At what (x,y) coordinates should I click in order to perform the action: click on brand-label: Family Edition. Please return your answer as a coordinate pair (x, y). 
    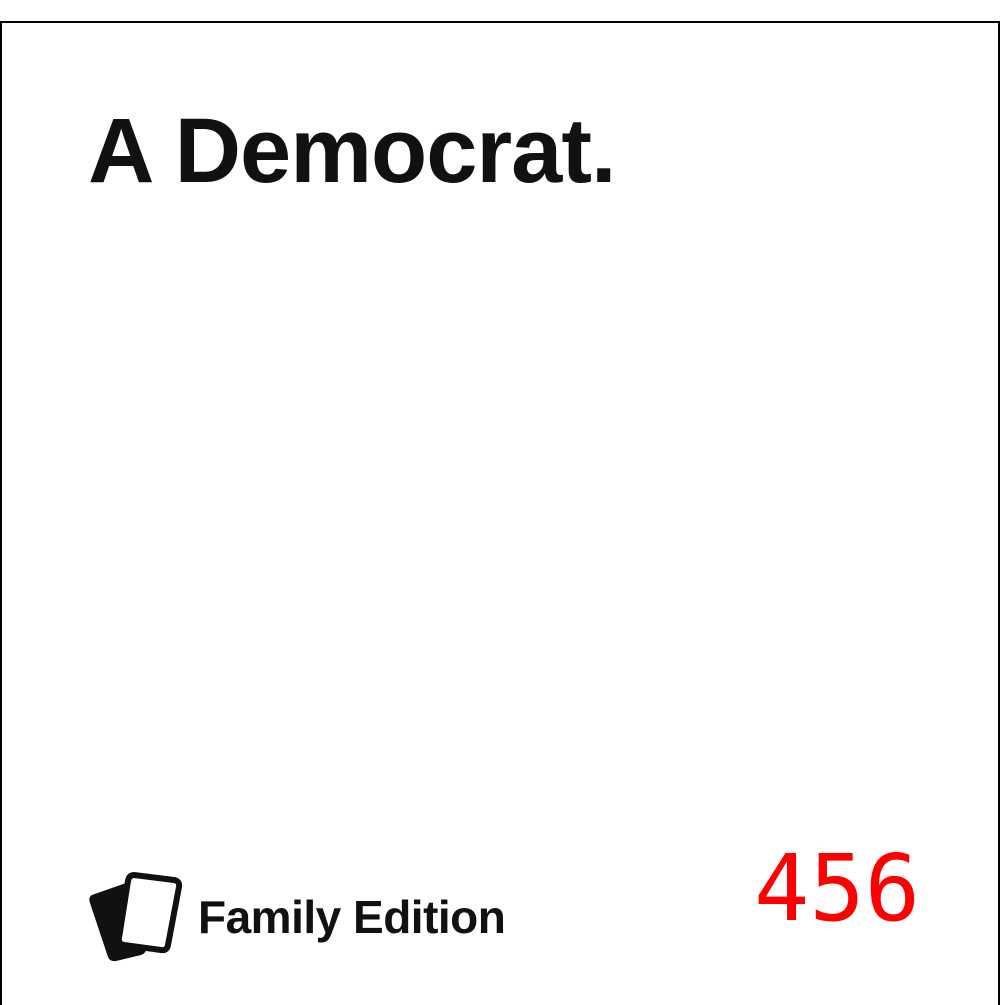
    Looking at the image, I should click on (352, 917).